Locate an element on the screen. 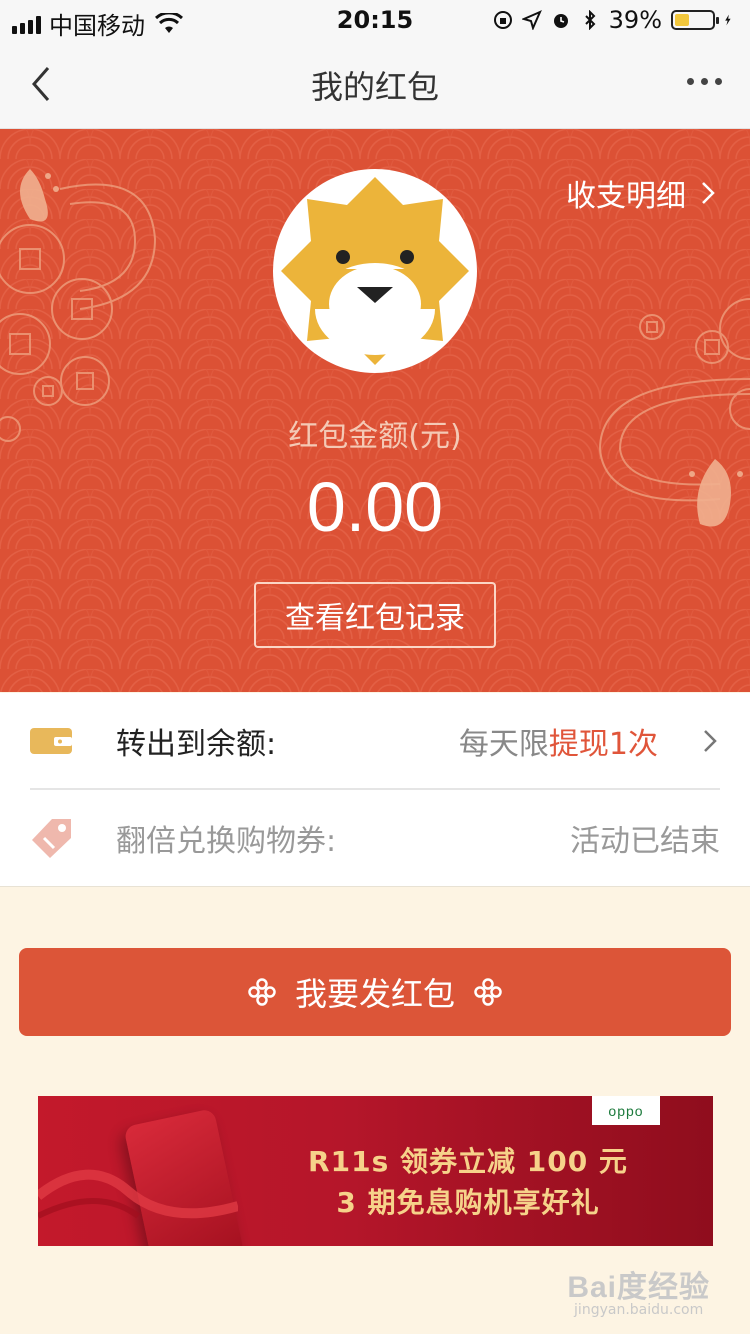  oppo-ad-banner: oppo R11s 领券立减 100 元 3 期免息购机享好礼 is located at coordinates (375, 1171).